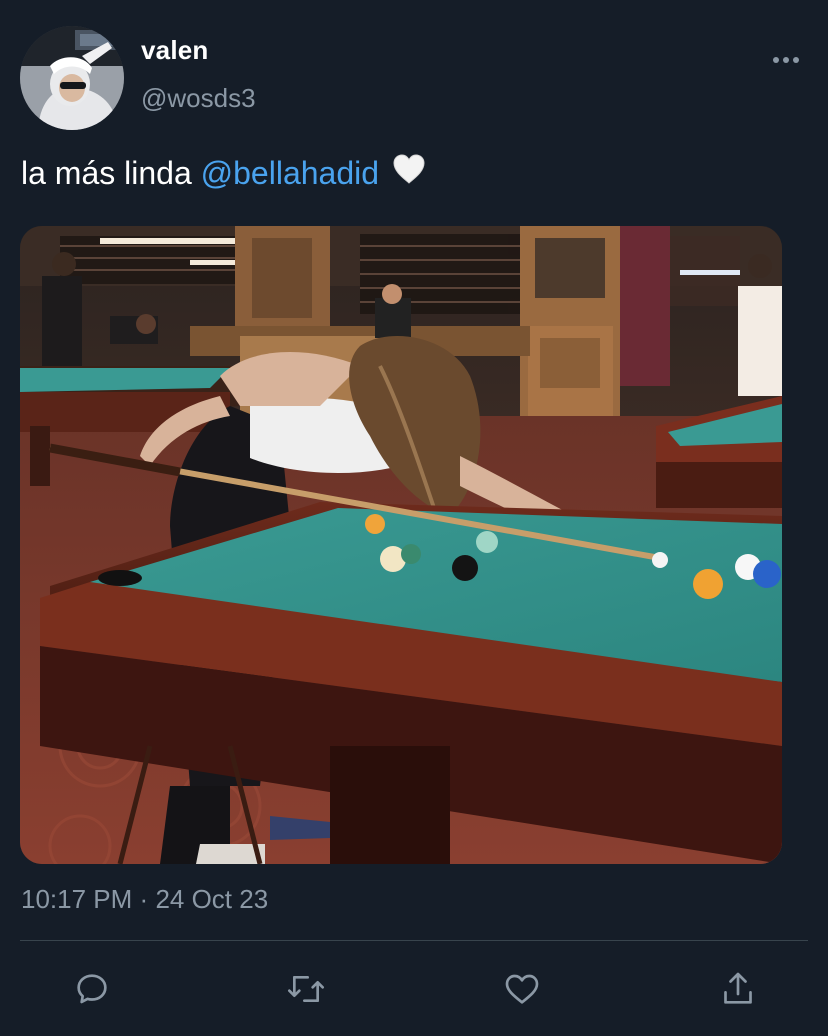 This screenshot has width=828, height=1036. I want to click on share-button, so click(738, 989).